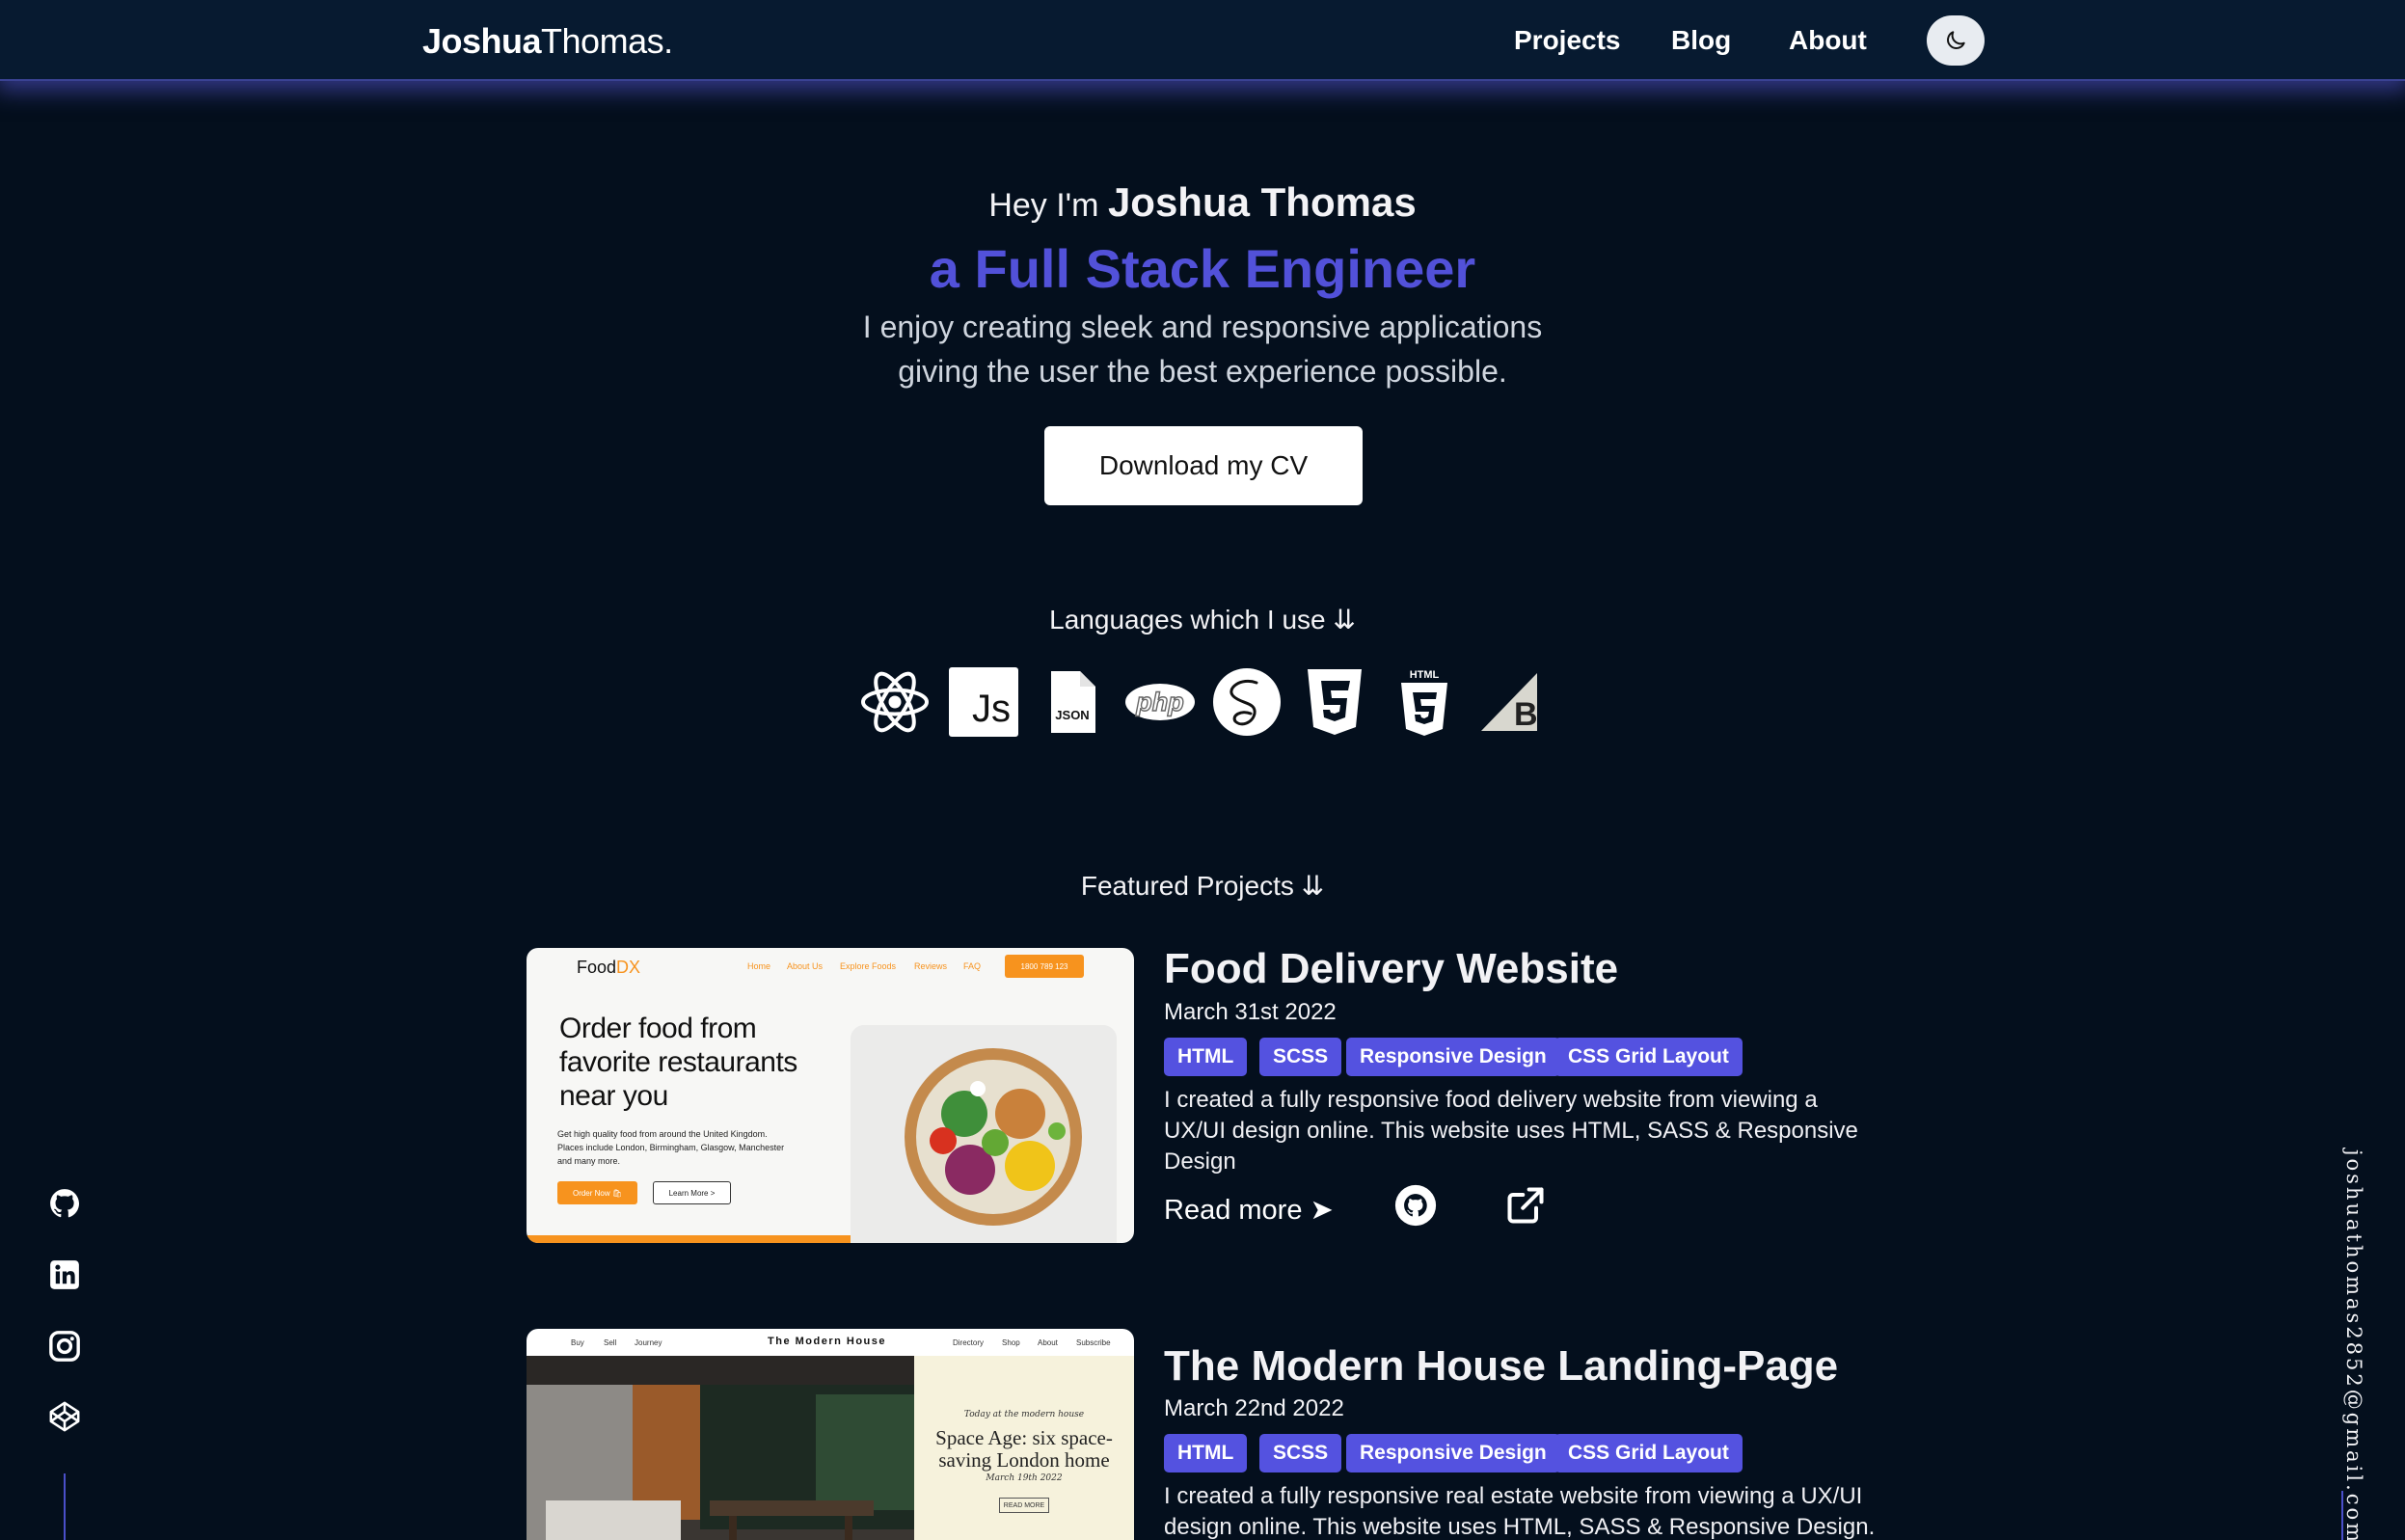  Describe the element at coordinates (1206, 1453) in the screenshot. I see `project-2-tag-html: HTML` at that location.